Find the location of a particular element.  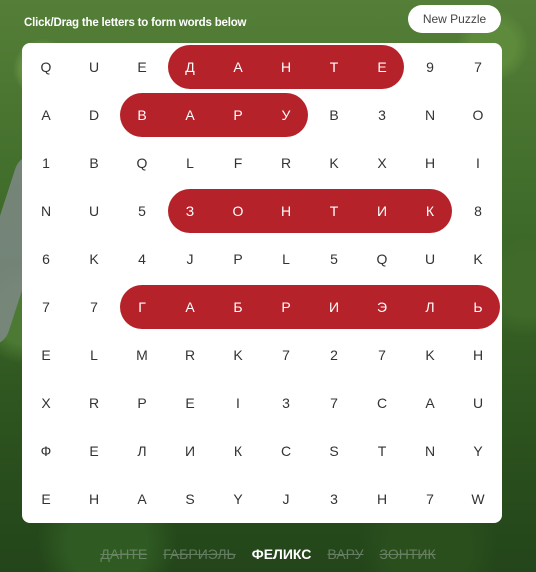

grid-cell: 9 is located at coordinates (430, 67).